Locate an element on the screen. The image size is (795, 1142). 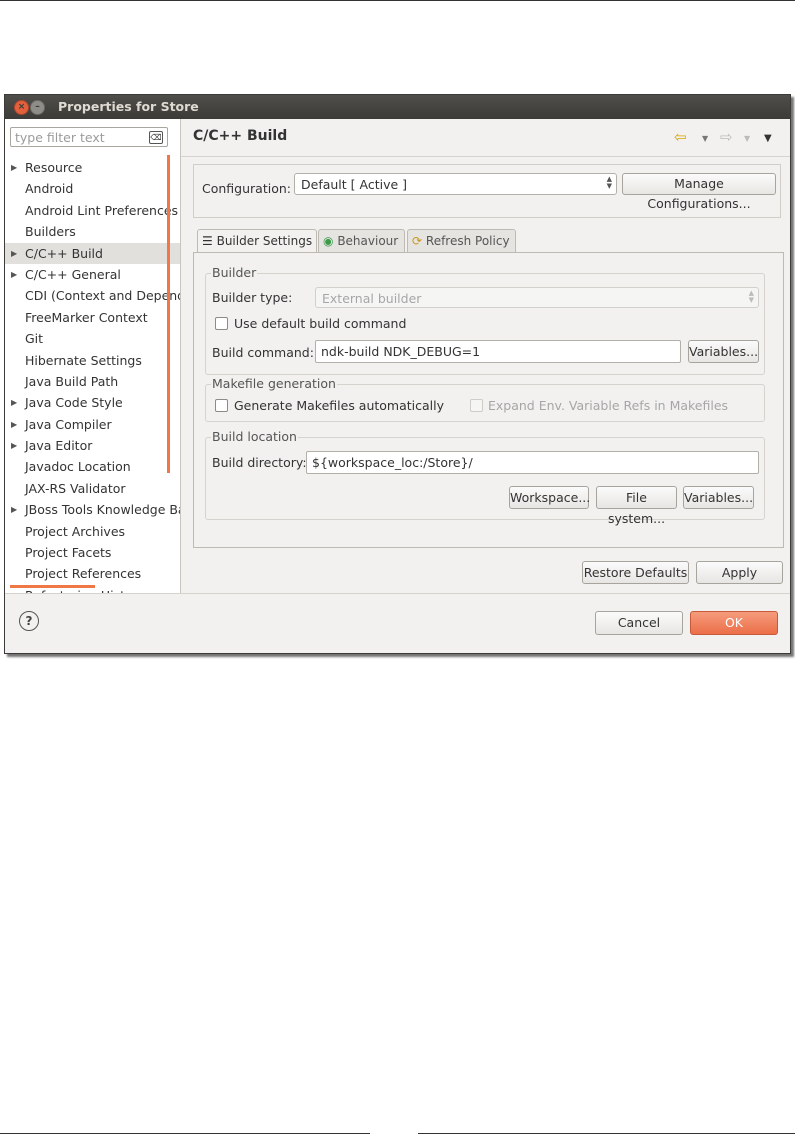
sidebar-item: CDI (Context and Dependency Injection) is located at coordinates (92, 295).